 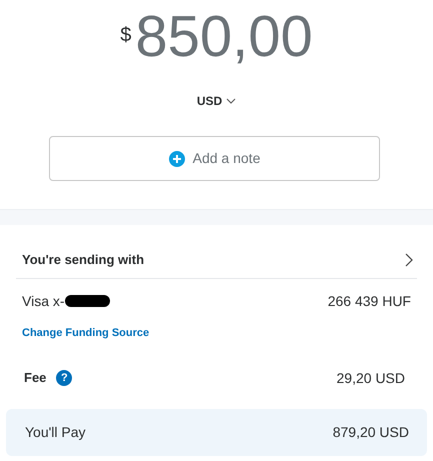 What do you see at coordinates (35, 378) in the screenshot?
I see `fee-label: Fee` at bounding box center [35, 378].